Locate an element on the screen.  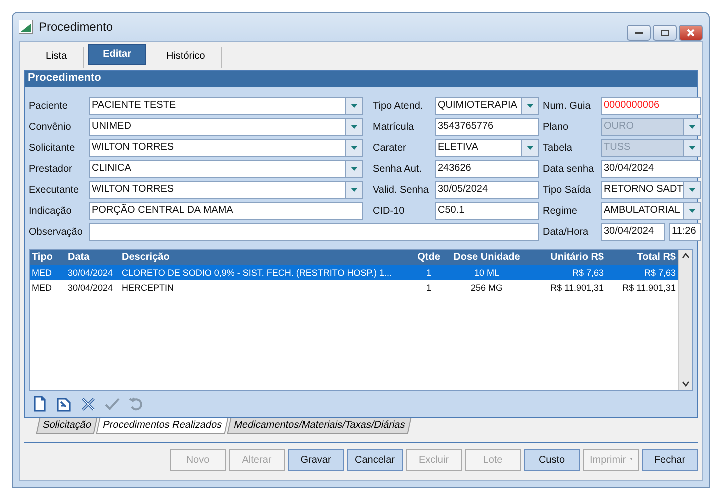
field-label: Tipo Atend. is located at coordinates (398, 106).